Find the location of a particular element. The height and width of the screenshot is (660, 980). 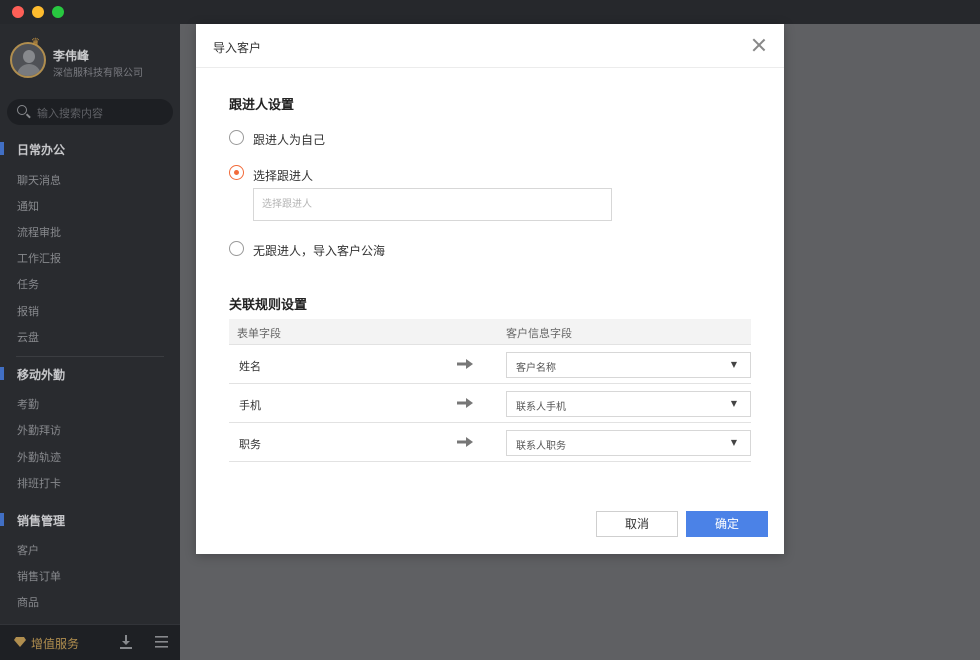

cancel-button: 取消 is located at coordinates (637, 524).